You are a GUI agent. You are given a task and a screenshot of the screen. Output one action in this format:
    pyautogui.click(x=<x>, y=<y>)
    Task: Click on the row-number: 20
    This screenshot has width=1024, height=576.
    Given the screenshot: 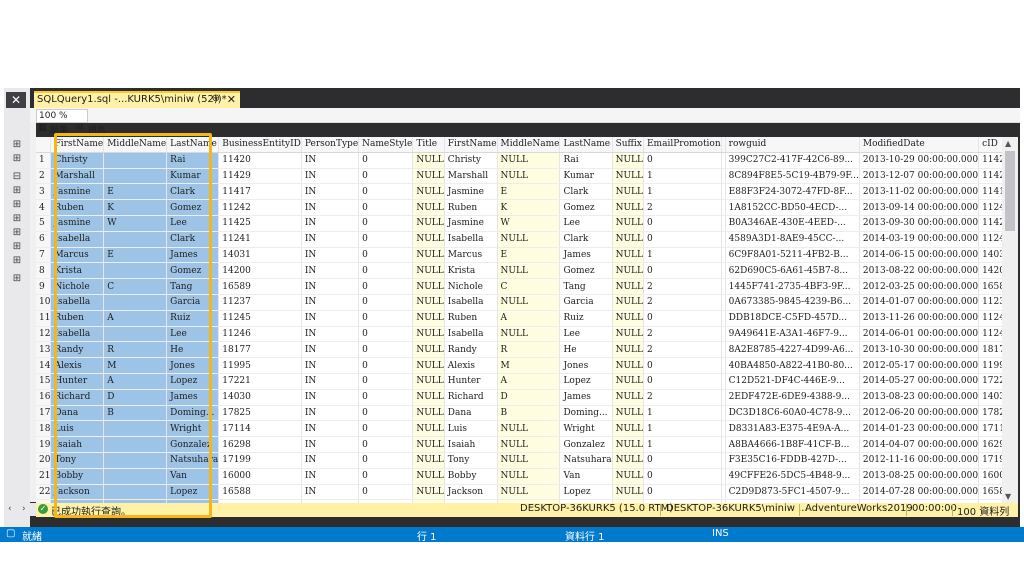 What is the action you would take?
    pyautogui.click(x=44, y=460)
    